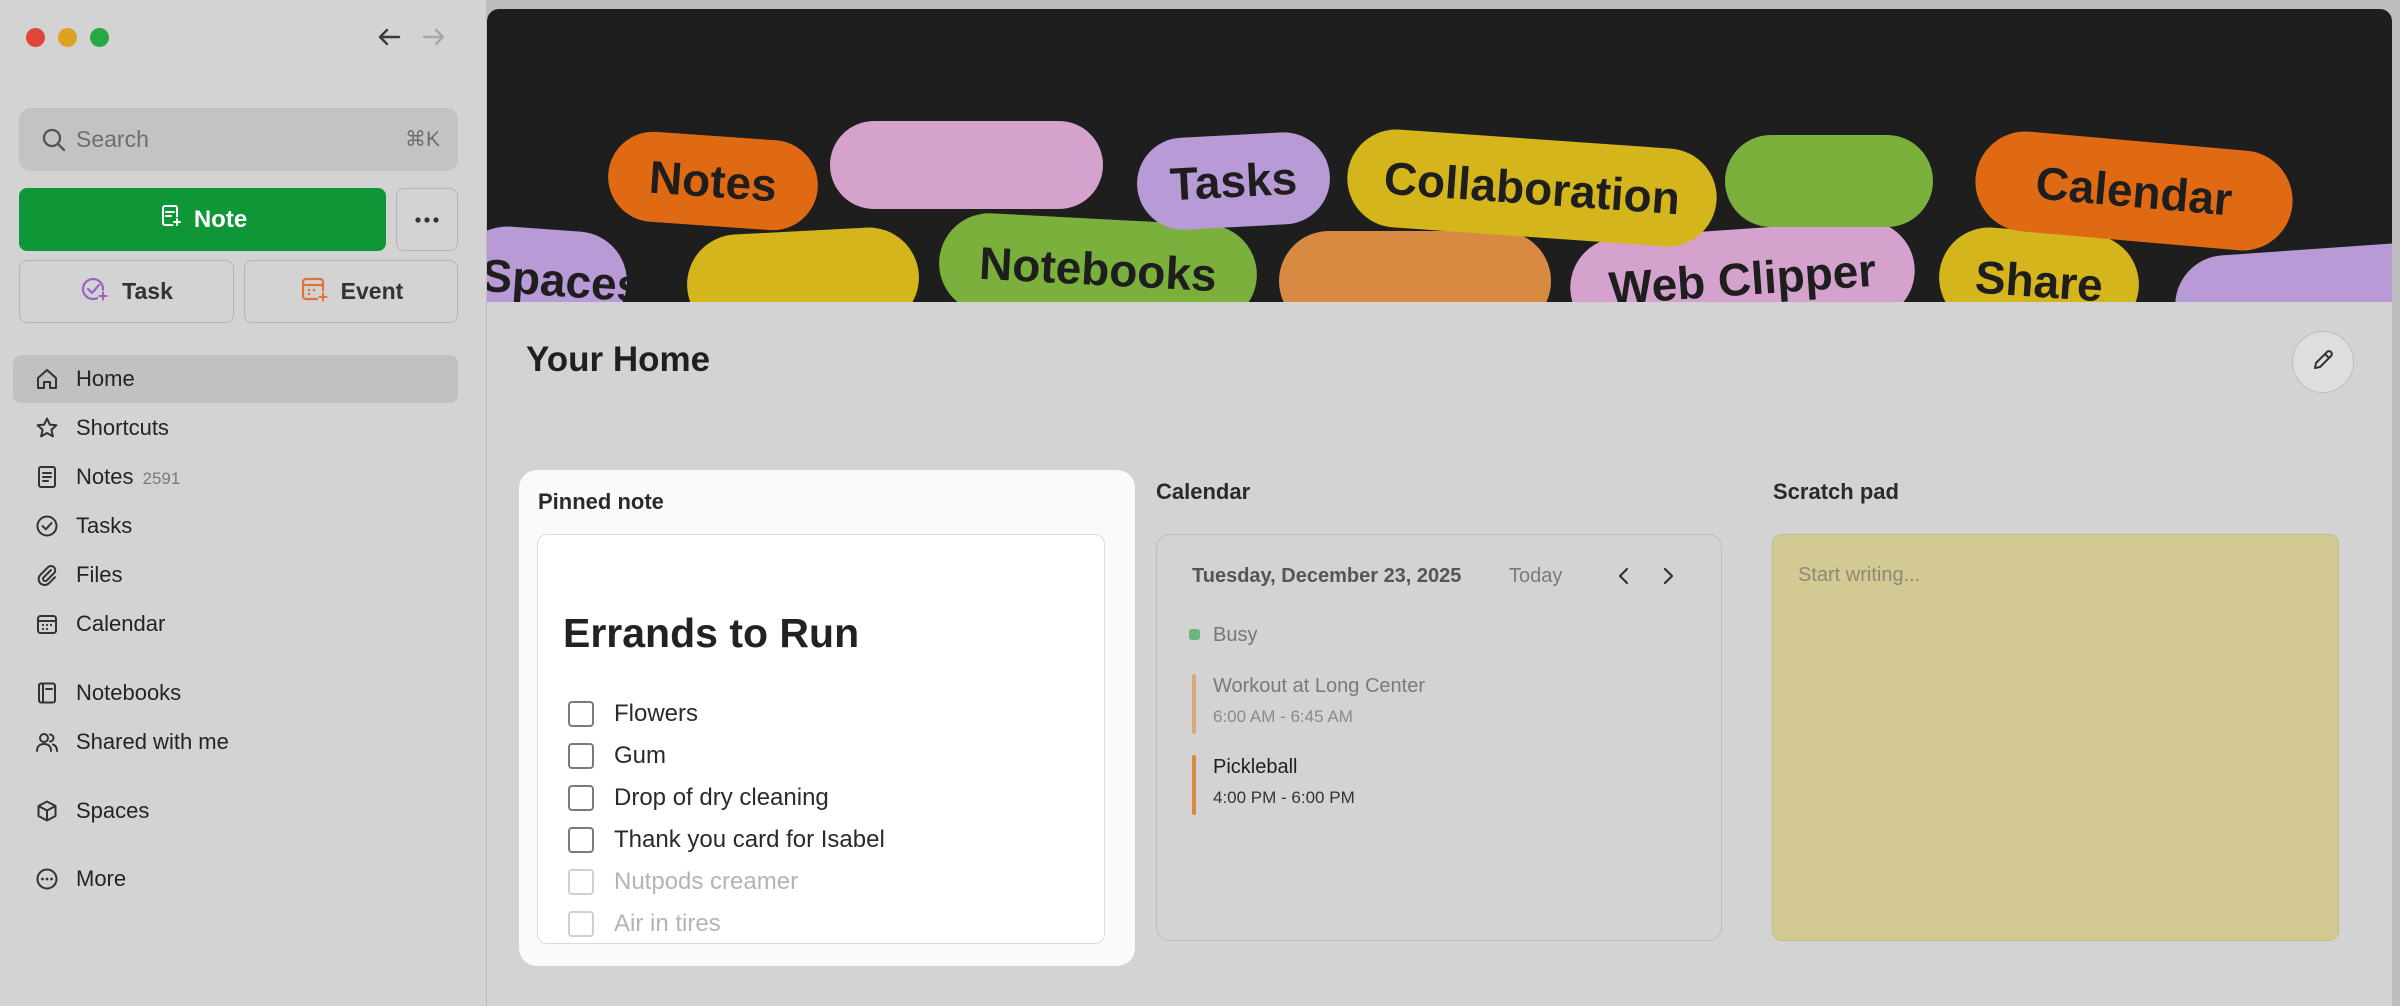 Image resolution: width=2400 pixels, height=1006 pixels. What do you see at coordinates (235, 428) in the screenshot?
I see `sidebar-item-shortcuts: Shortcuts` at bounding box center [235, 428].